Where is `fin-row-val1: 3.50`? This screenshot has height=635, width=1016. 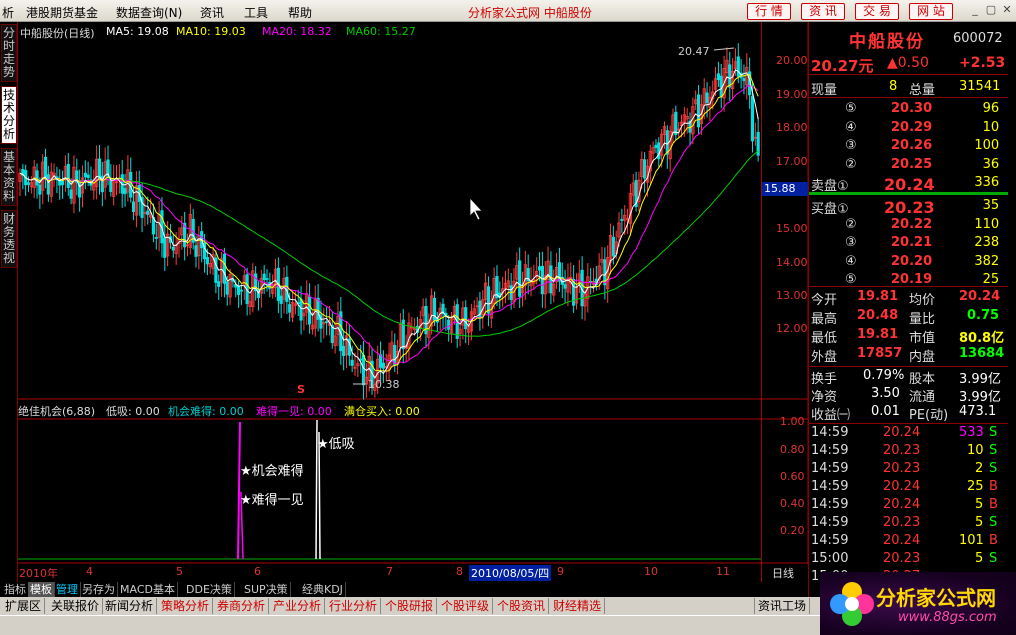 fin-row-val1: 3.50 is located at coordinates (885, 393).